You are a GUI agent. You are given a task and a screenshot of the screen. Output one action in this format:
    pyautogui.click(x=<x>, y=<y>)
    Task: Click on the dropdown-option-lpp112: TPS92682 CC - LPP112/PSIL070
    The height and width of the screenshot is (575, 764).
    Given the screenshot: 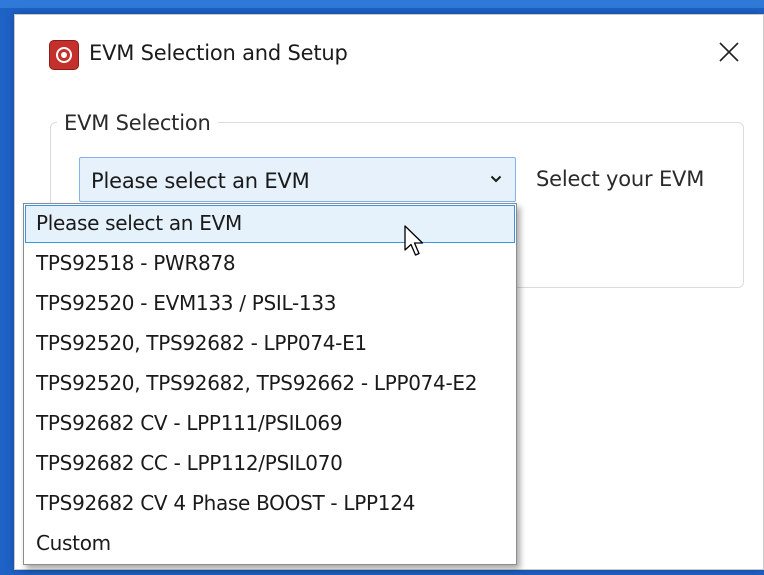 What is the action you would take?
    pyautogui.click(x=270, y=464)
    